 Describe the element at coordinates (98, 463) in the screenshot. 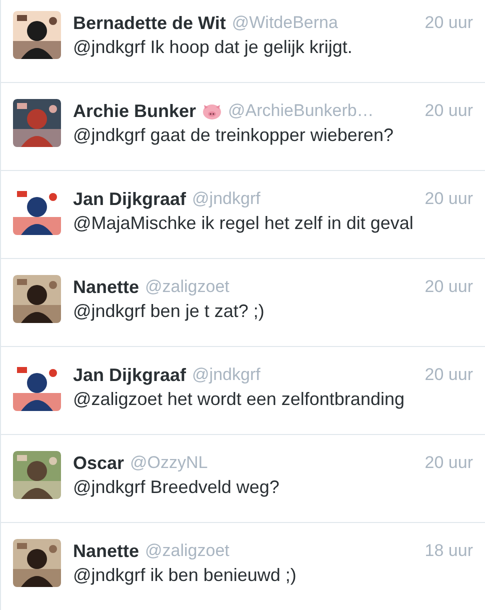

I see `user-name: Oscar` at that location.